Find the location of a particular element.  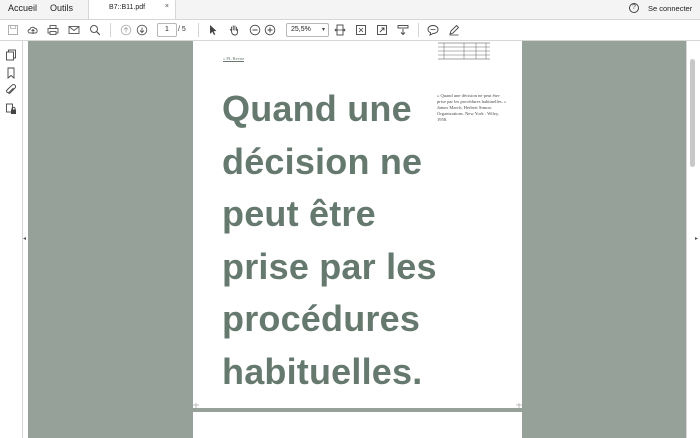

email-icon is located at coordinates (74, 30).